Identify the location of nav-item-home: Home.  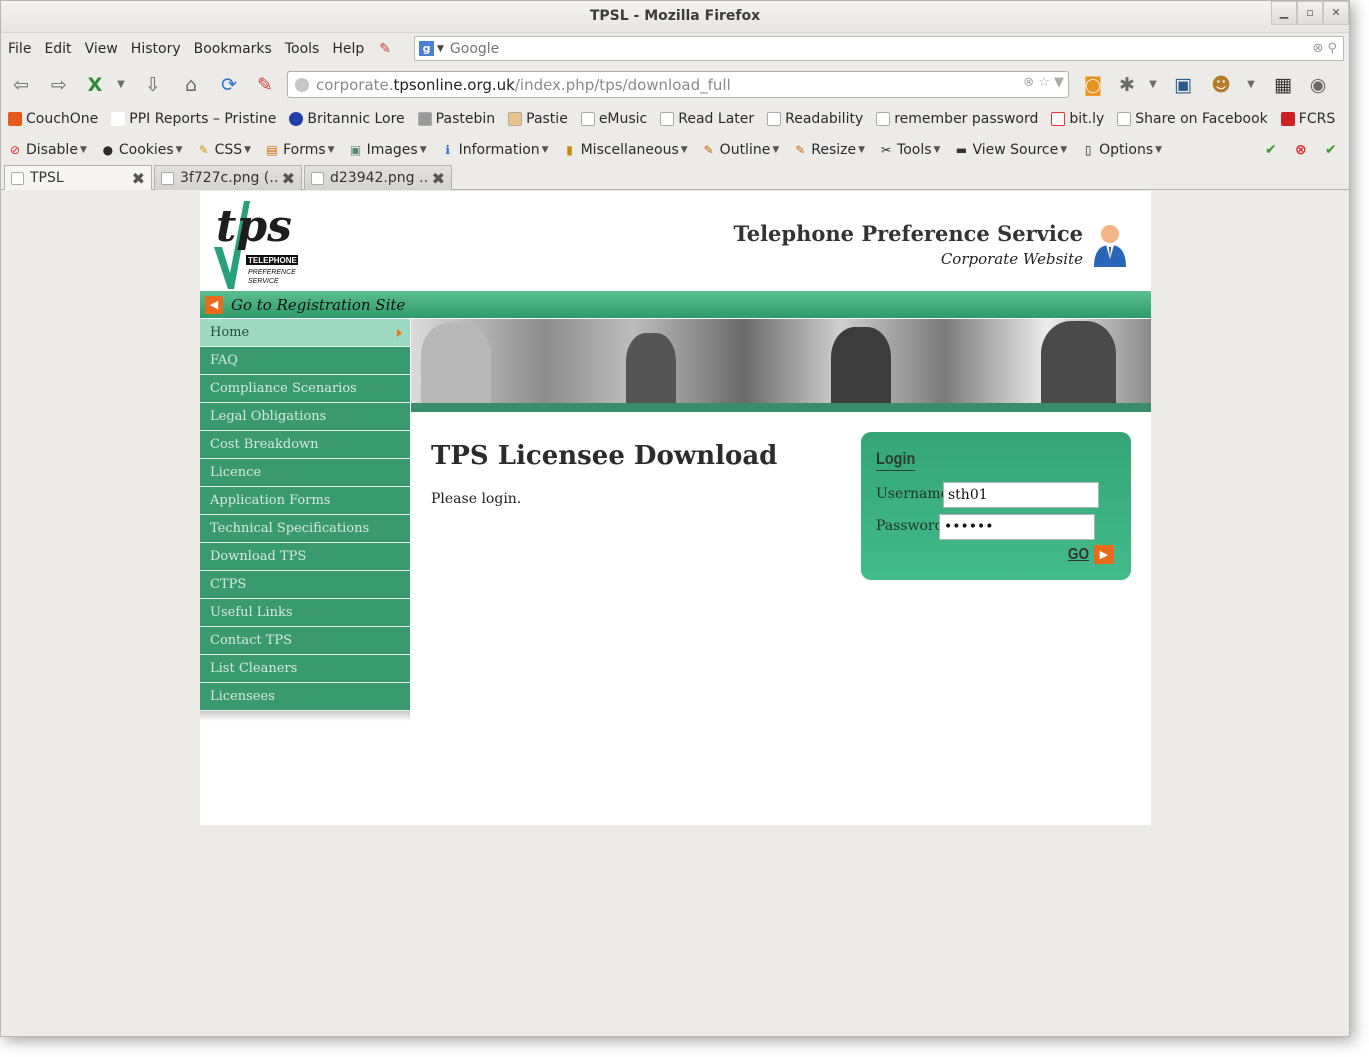
(305, 333).